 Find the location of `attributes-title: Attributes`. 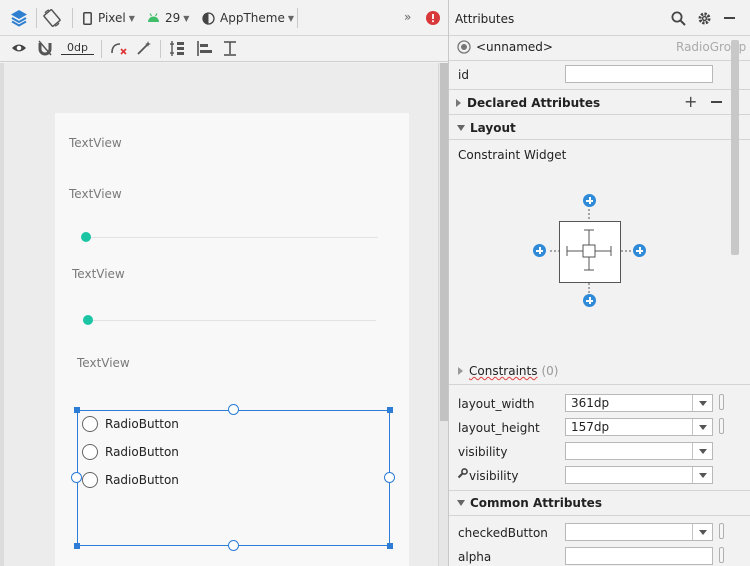

attributes-title: Attributes is located at coordinates (485, 19).